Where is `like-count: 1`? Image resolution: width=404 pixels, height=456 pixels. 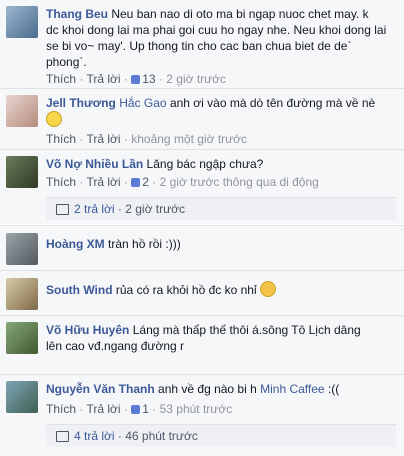 like-count: 1 is located at coordinates (145, 409).